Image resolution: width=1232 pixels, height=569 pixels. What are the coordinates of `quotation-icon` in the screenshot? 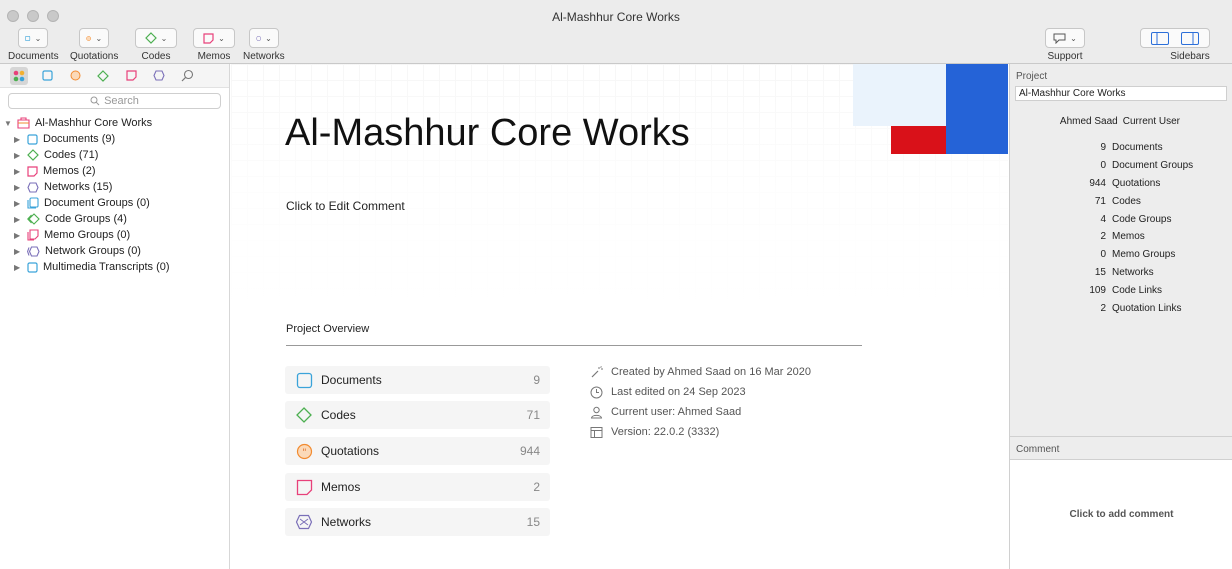 It's located at (75, 75).